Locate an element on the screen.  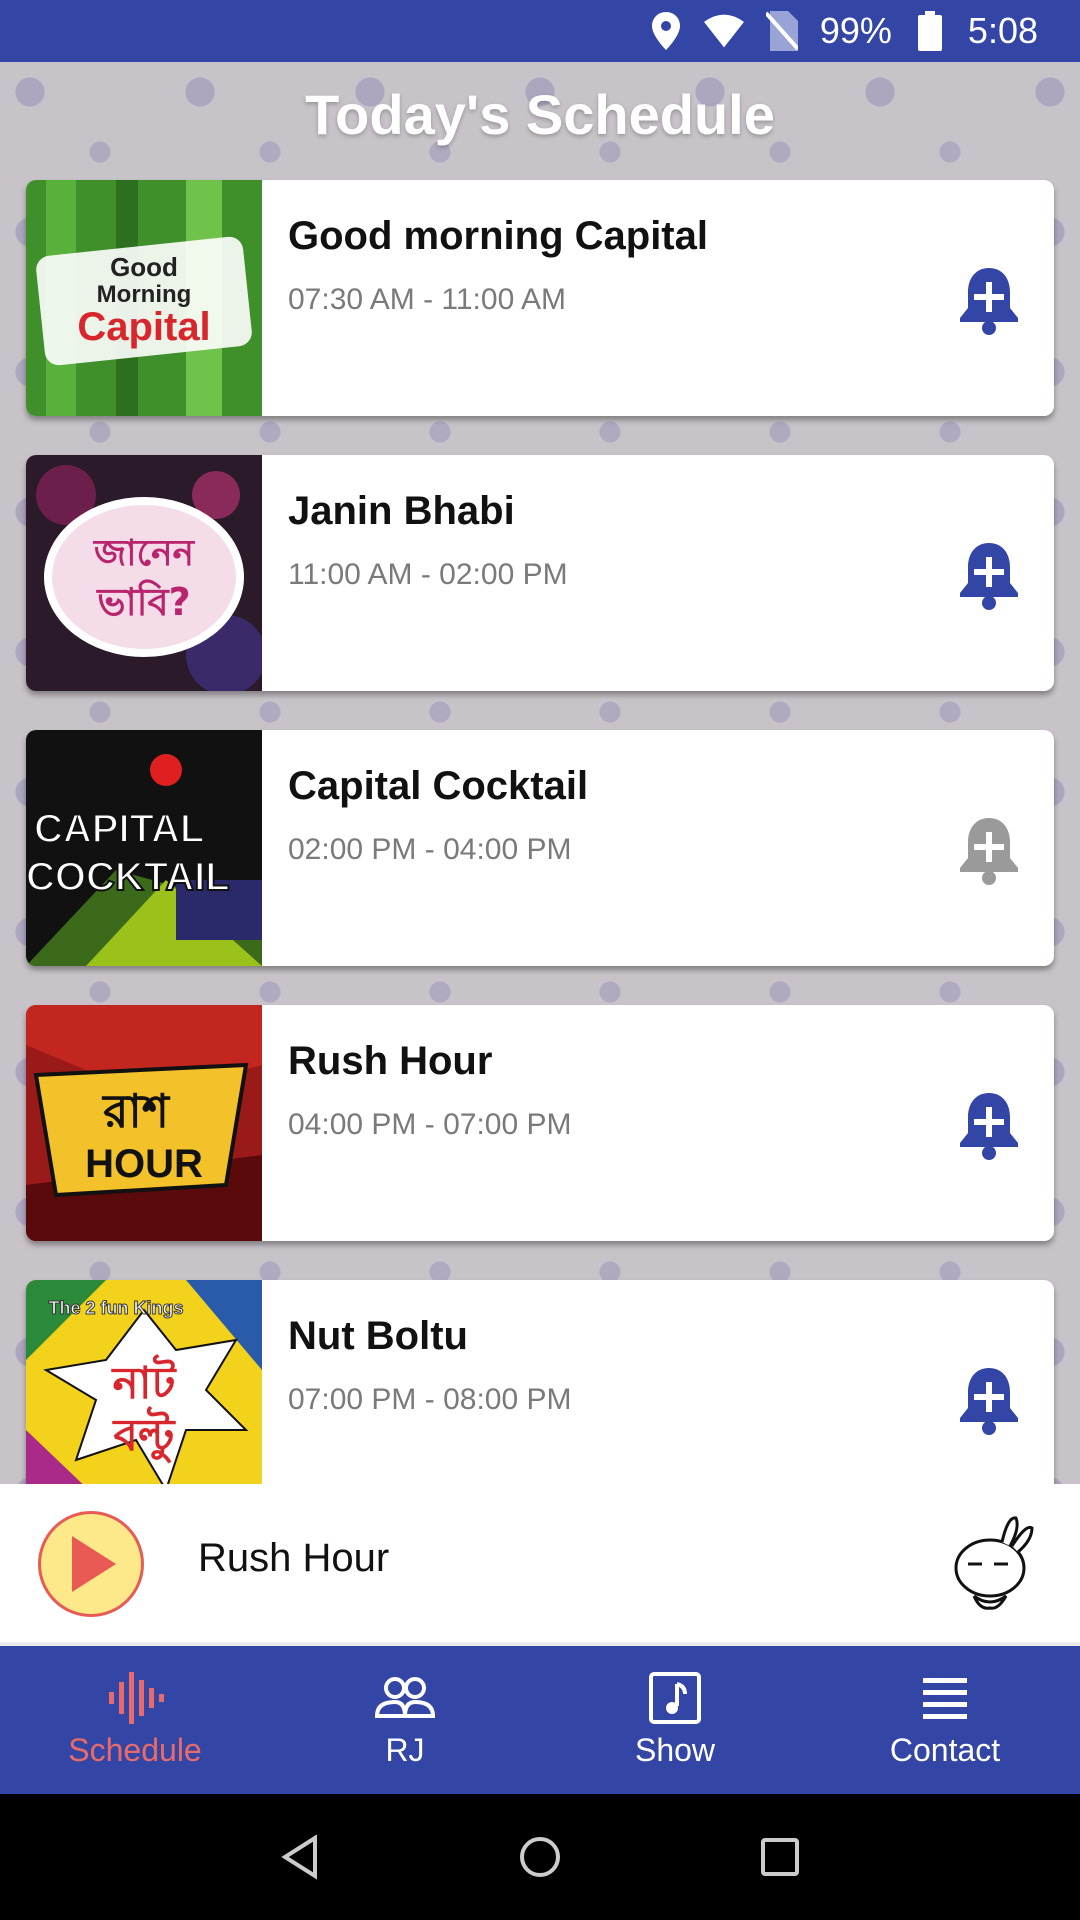
show-thumbnail: জানেন ভাবি? is located at coordinates (144, 573).